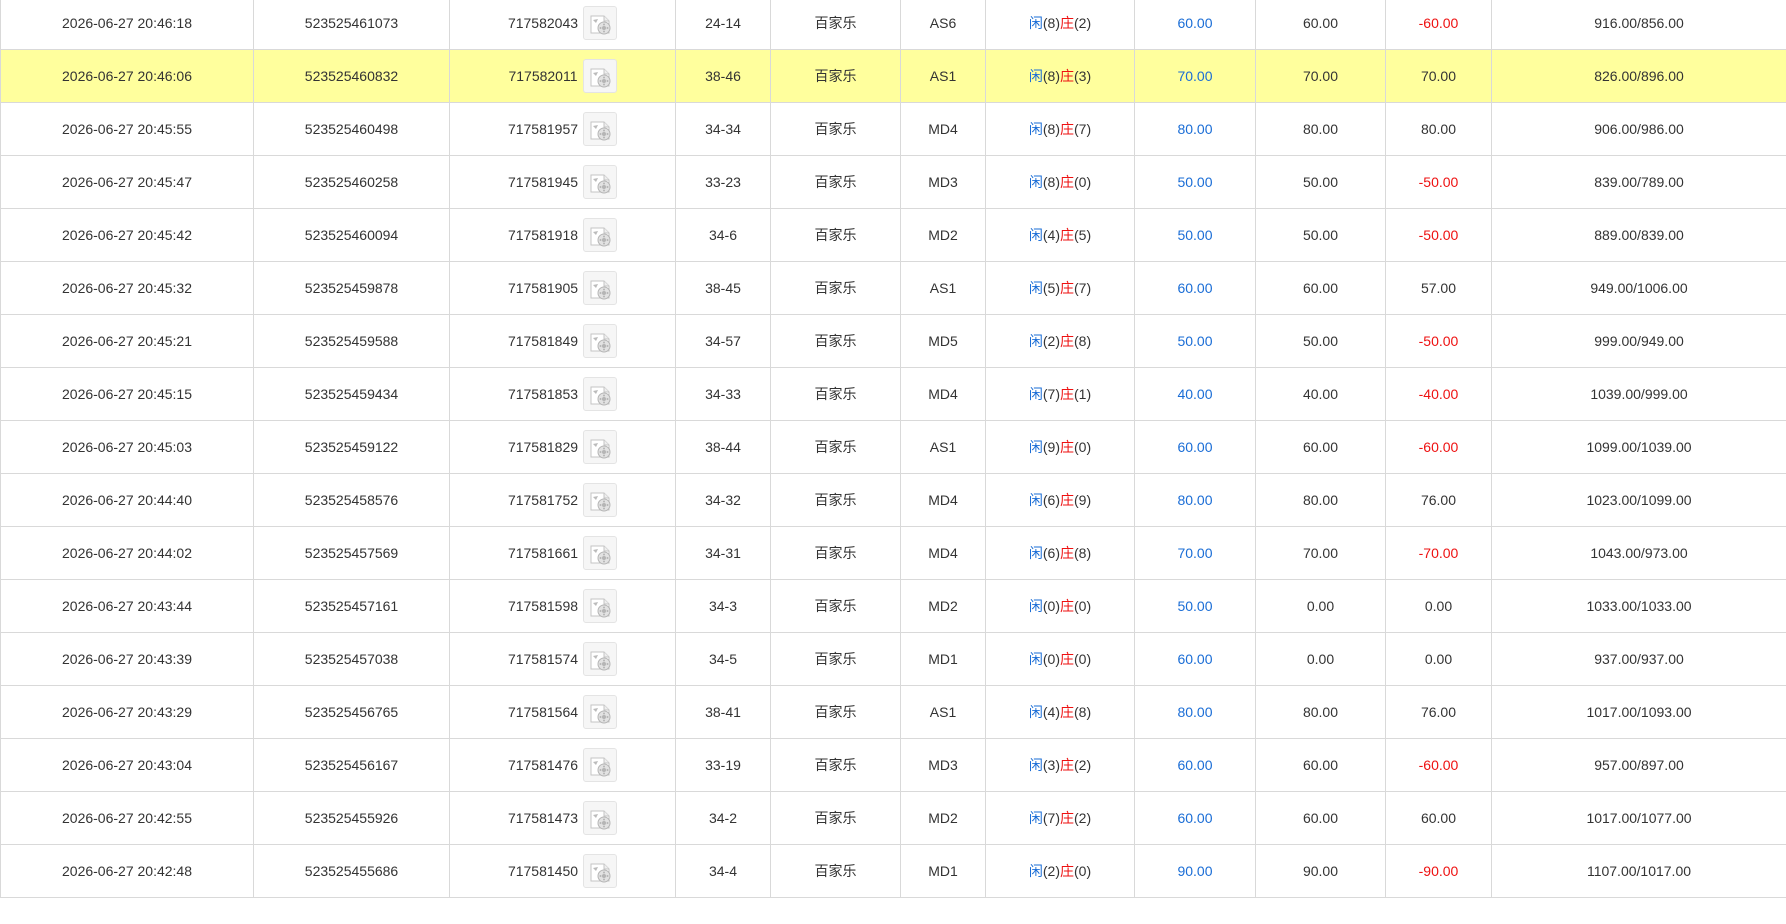 Image resolution: width=1786 pixels, height=924 pixels. Describe the element at coordinates (1639, 447) in the screenshot. I see `balance: 1099.00/1039.00` at that location.